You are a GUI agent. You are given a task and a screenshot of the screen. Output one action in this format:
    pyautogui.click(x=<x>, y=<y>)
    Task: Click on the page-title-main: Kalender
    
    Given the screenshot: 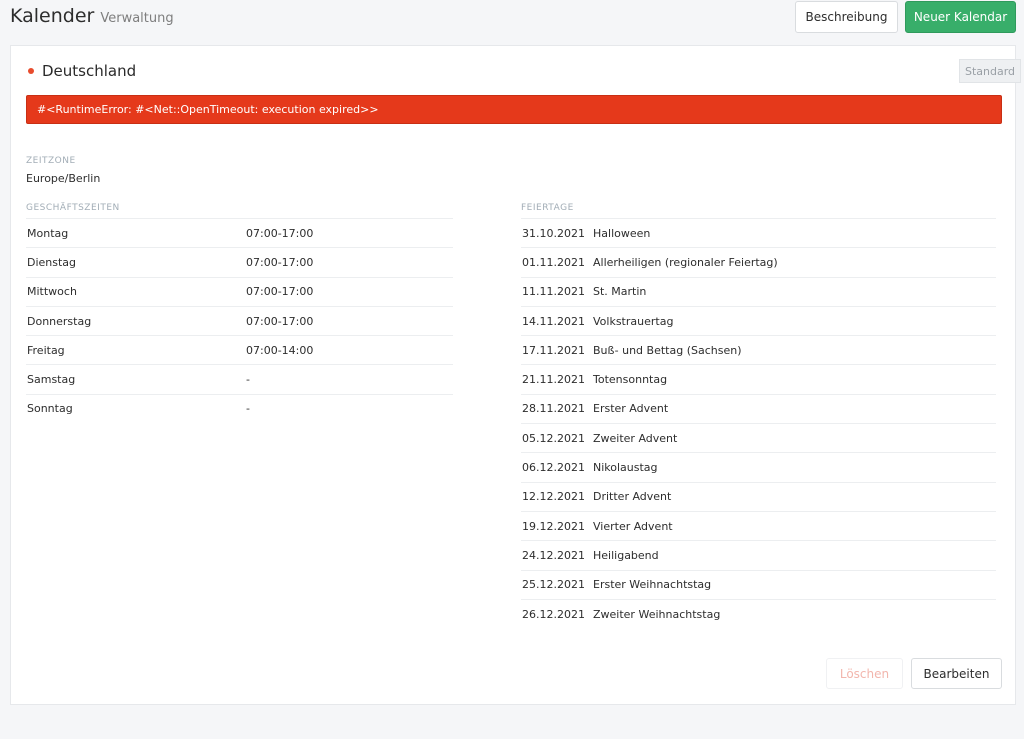 What is the action you would take?
    pyautogui.click(x=52, y=16)
    